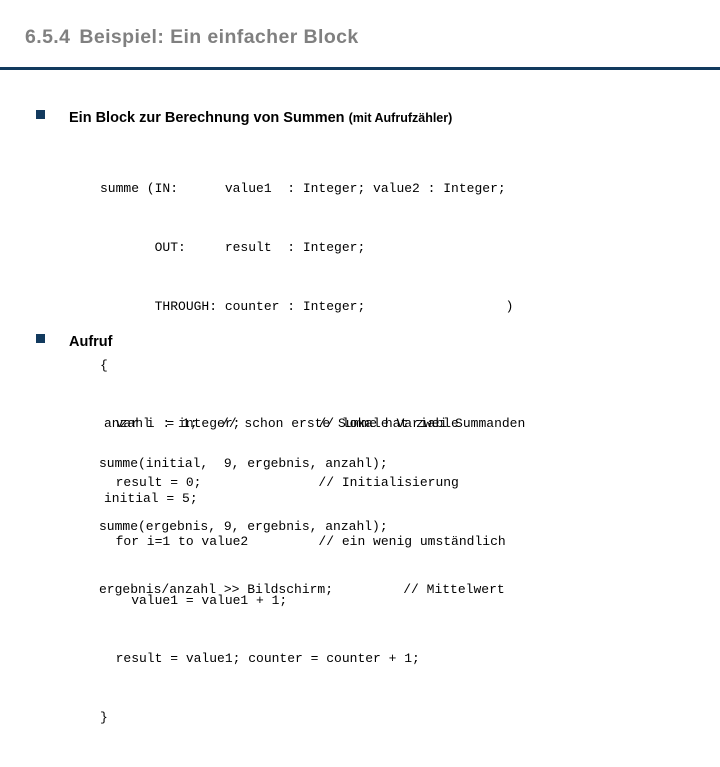 This screenshot has width=720, height=767. Describe the element at coordinates (48, 37) in the screenshot. I see `title-number: 6.5.4` at that location.